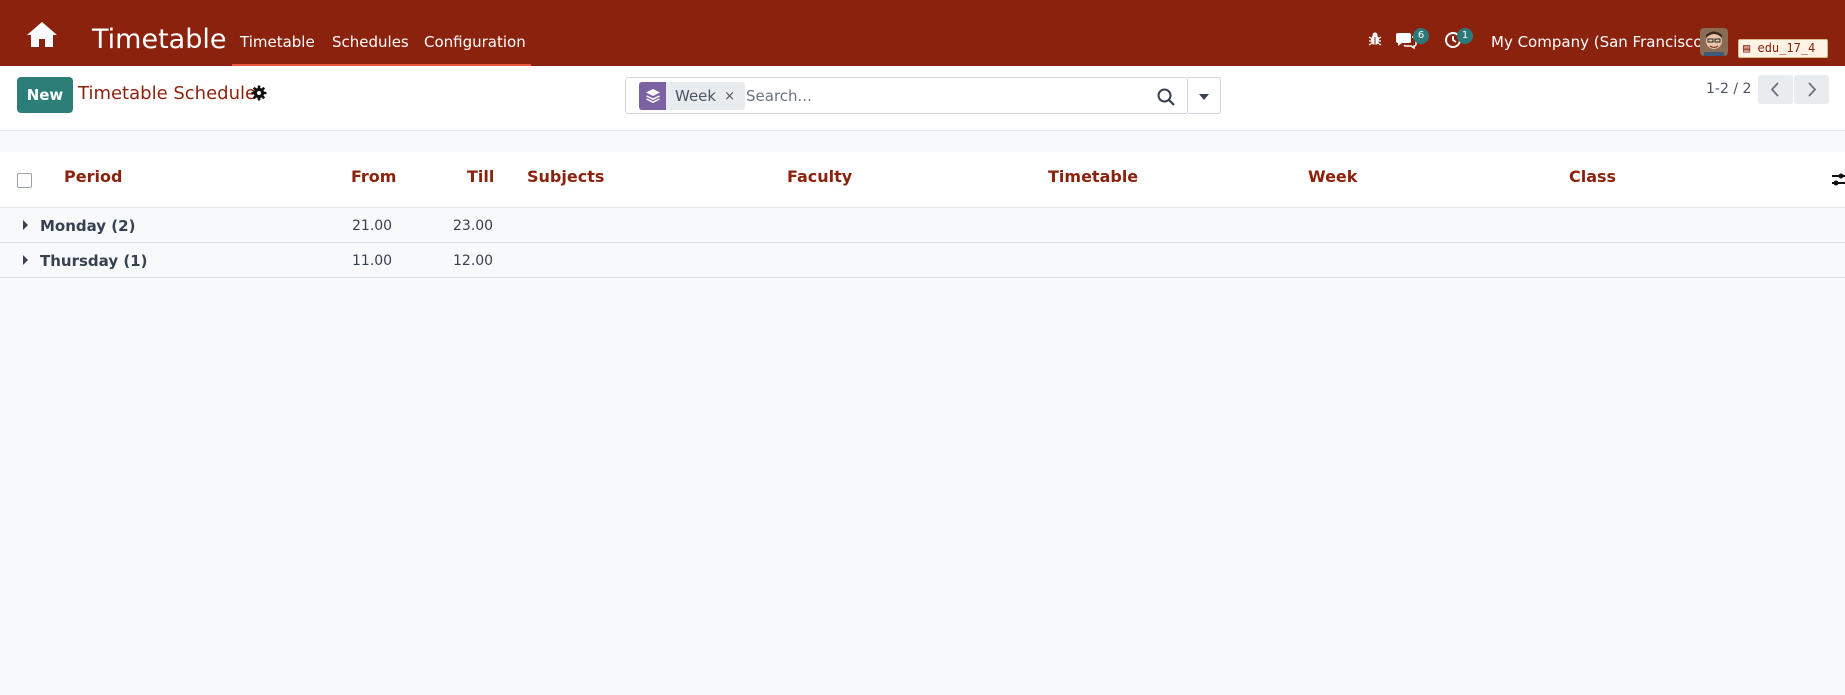  Describe the element at coordinates (45, 95) in the screenshot. I see `new-button: New` at that location.